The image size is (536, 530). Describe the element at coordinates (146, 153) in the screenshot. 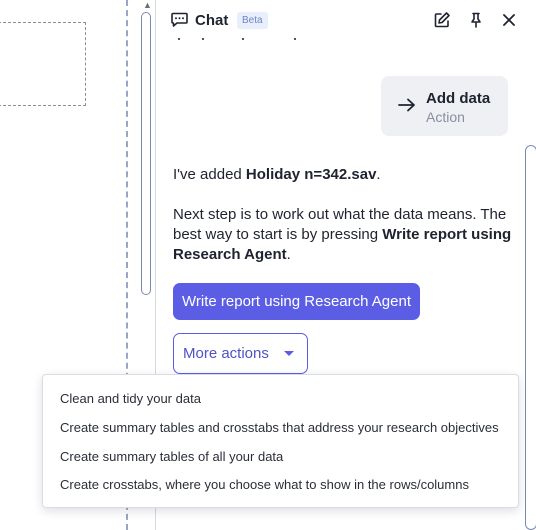

I see `canvas-scrollbar` at that location.